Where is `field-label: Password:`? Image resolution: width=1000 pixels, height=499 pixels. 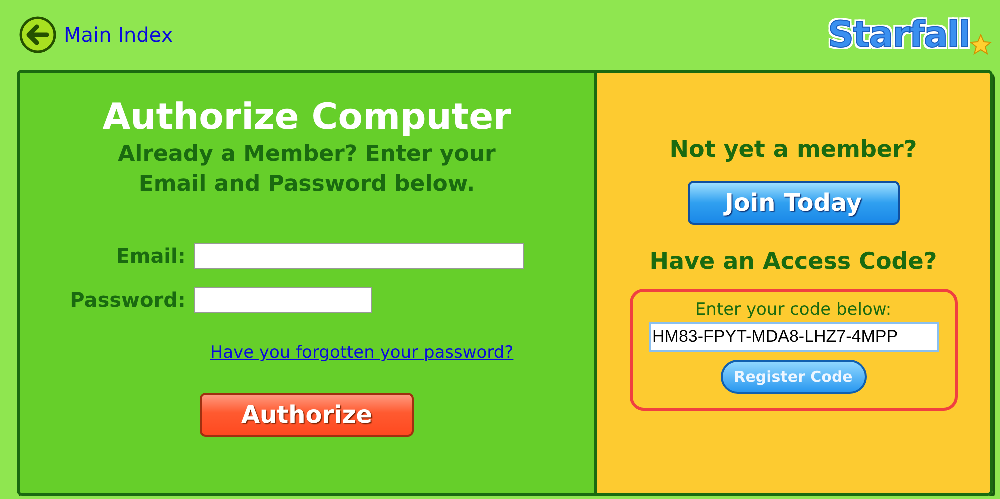 field-label: Password: is located at coordinates (128, 300).